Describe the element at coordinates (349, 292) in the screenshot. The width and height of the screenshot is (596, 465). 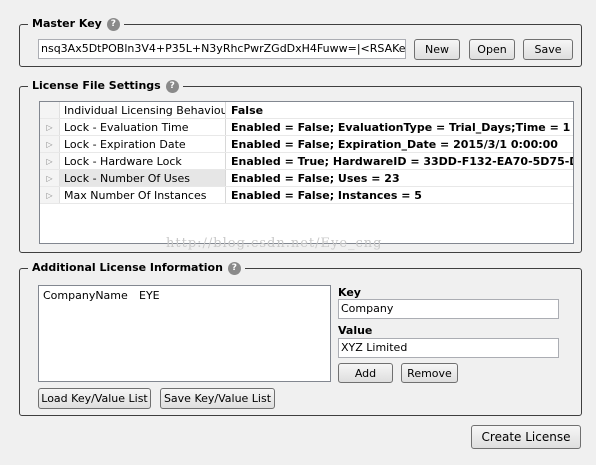
I see `key-label: Key` at that location.